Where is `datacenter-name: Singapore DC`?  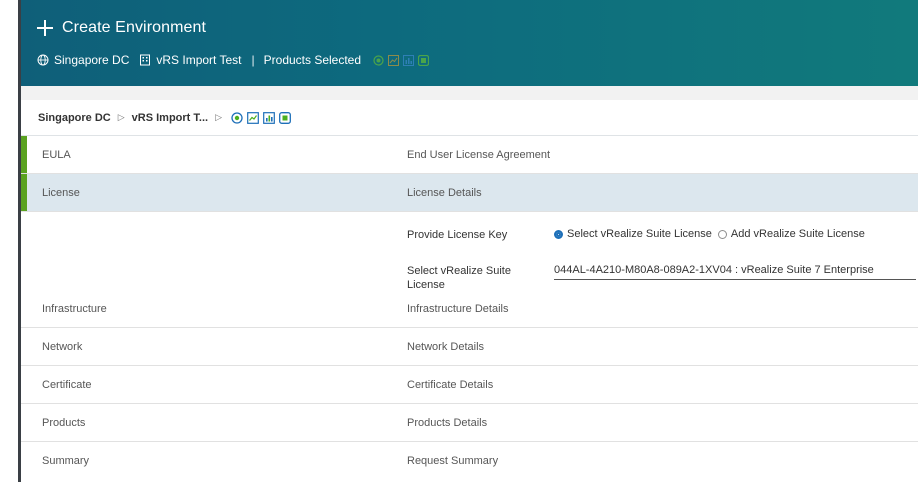
datacenter-name: Singapore DC is located at coordinates (92, 60).